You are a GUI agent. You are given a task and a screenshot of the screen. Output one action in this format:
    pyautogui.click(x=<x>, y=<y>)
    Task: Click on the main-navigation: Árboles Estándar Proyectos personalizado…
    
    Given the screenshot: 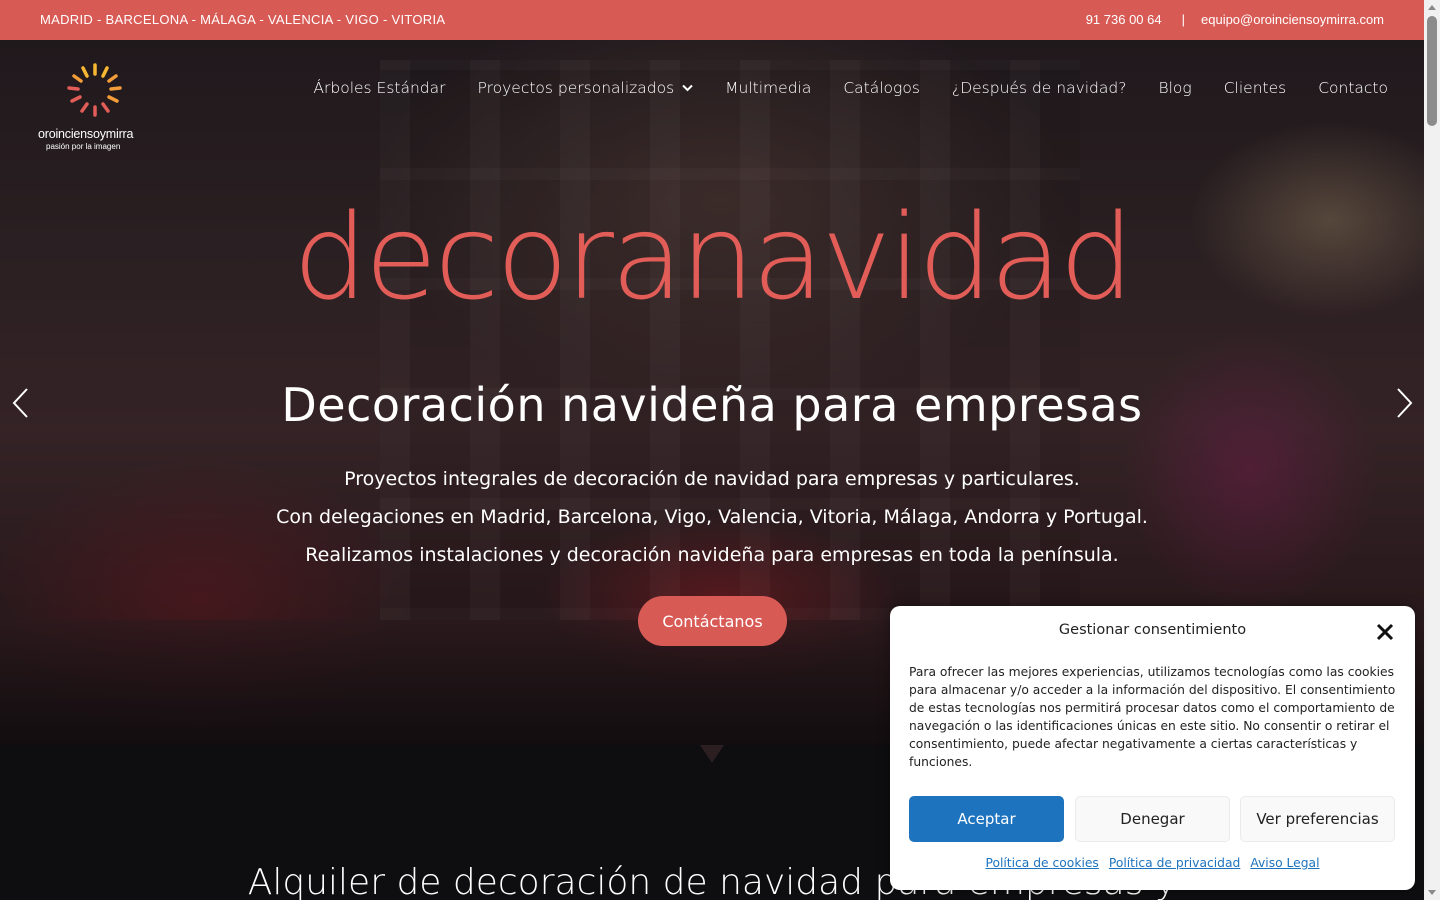 What is the action you would take?
    pyautogui.click(x=850, y=88)
    